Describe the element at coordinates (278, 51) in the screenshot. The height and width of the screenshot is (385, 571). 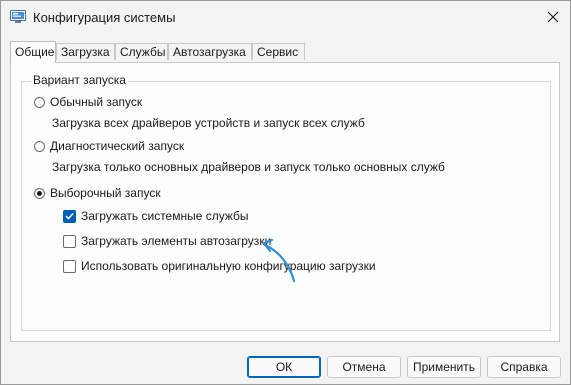
I see `tab-tools: Сервис` at that location.